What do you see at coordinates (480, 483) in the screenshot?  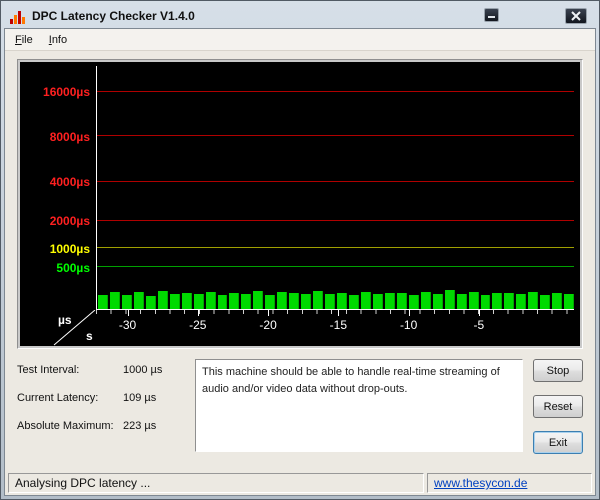 I see `thesycon-link: www.thesycon.de` at bounding box center [480, 483].